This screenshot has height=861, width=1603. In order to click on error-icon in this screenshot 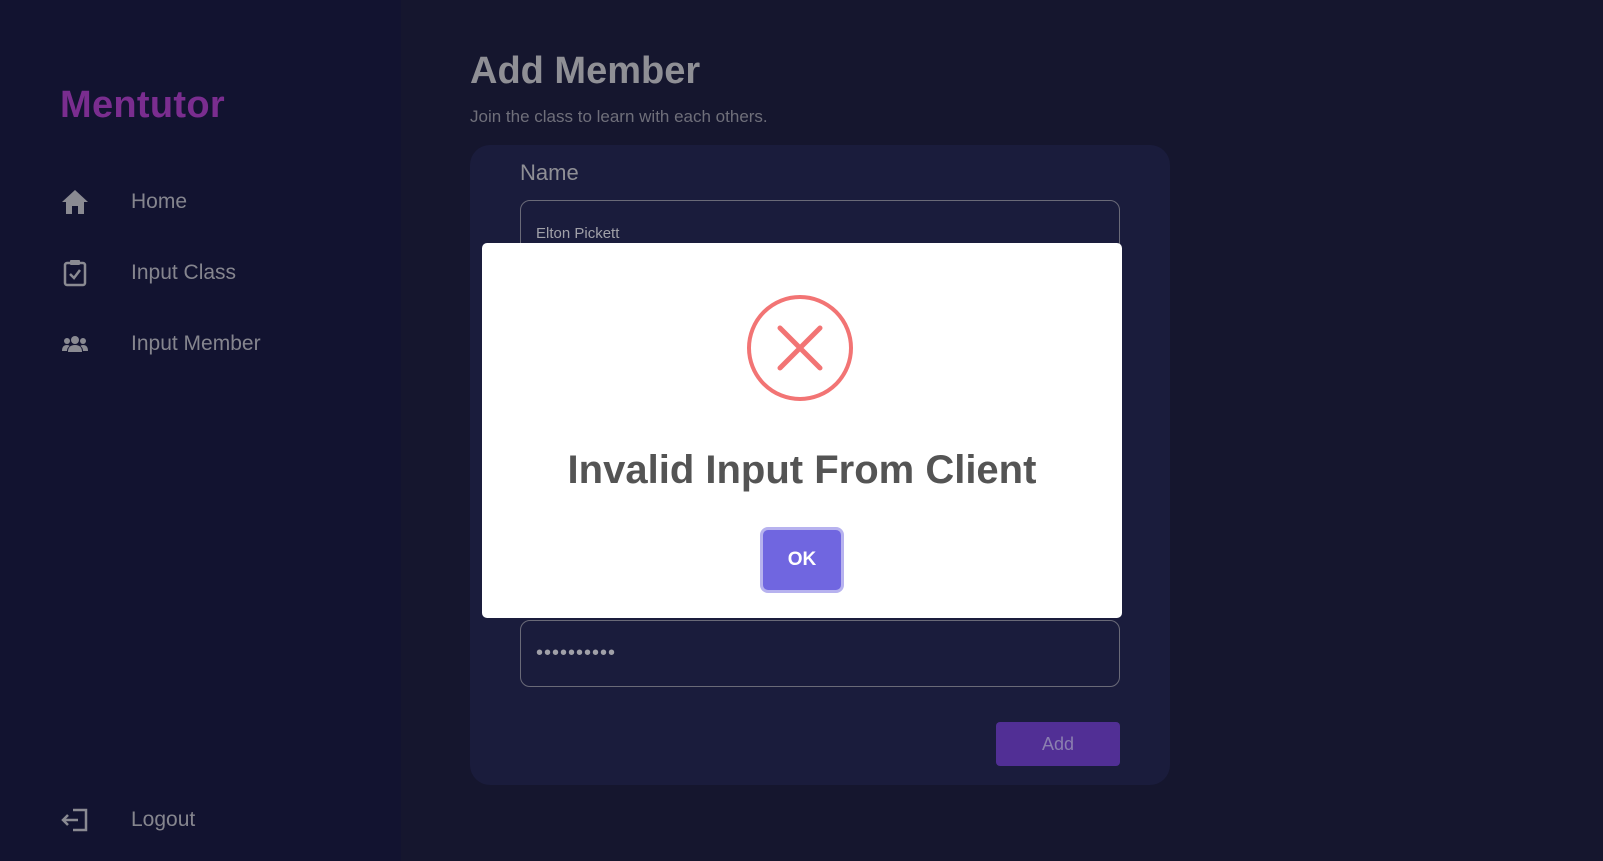, I will do `click(800, 348)`.